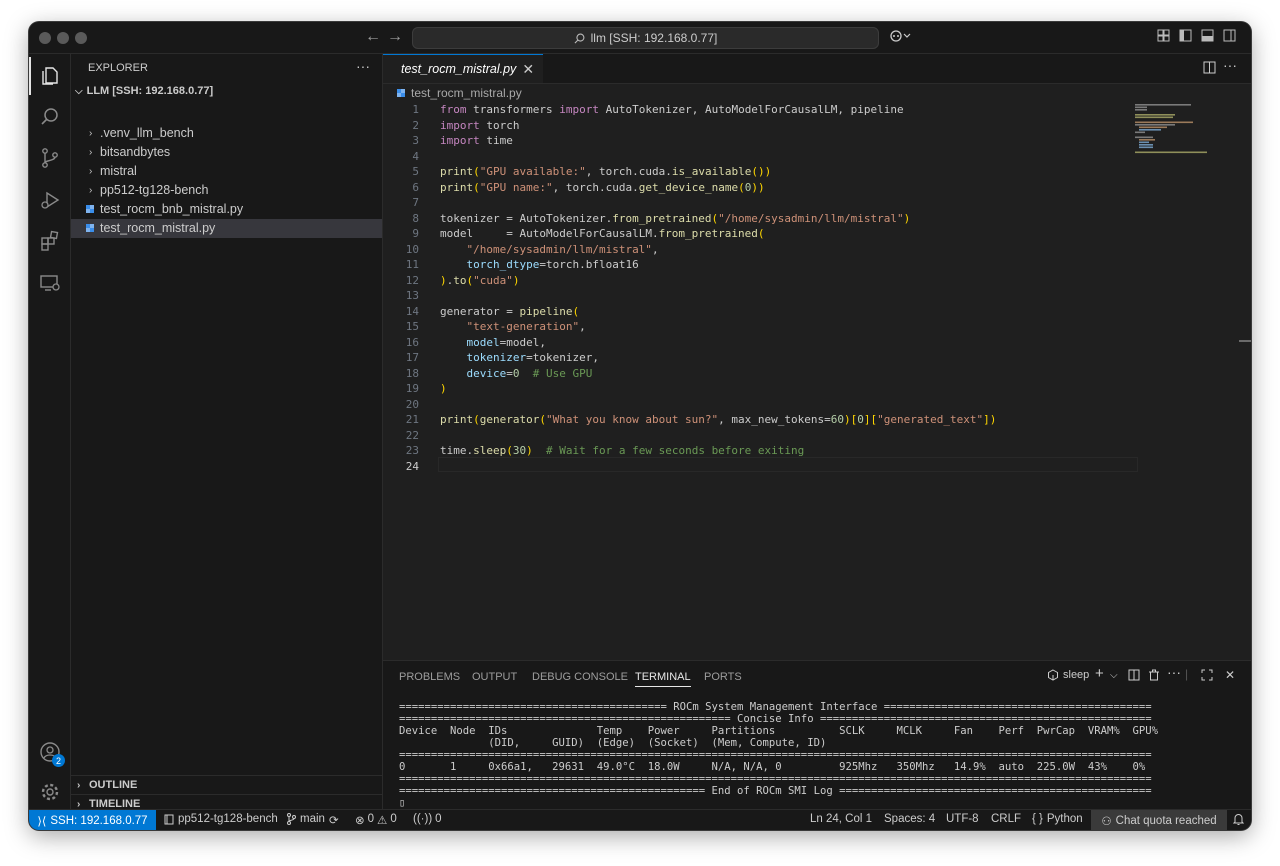  I want to click on code-line: 18 device=0 # Use GPU, so click(817, 374).